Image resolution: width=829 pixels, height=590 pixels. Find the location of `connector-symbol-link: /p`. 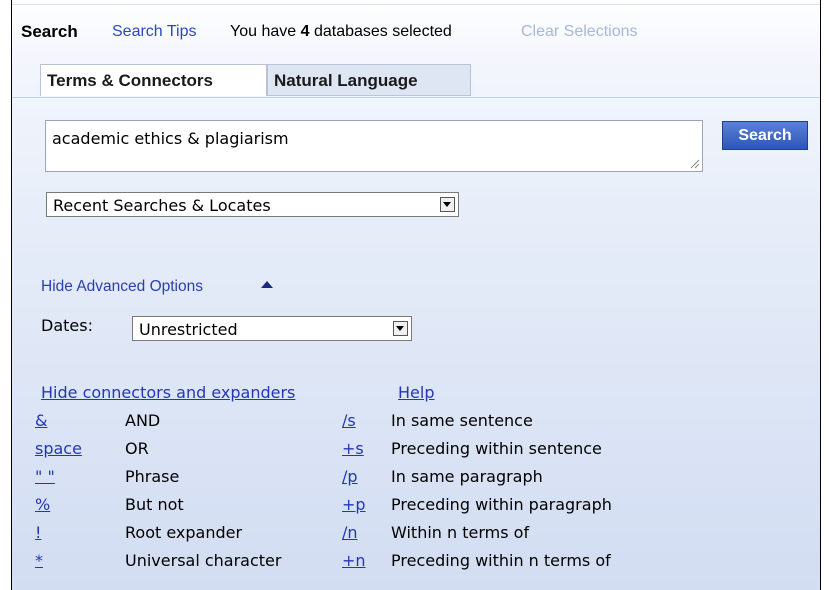

connector-symbol-link: /p is located at coordinates (350, 476).